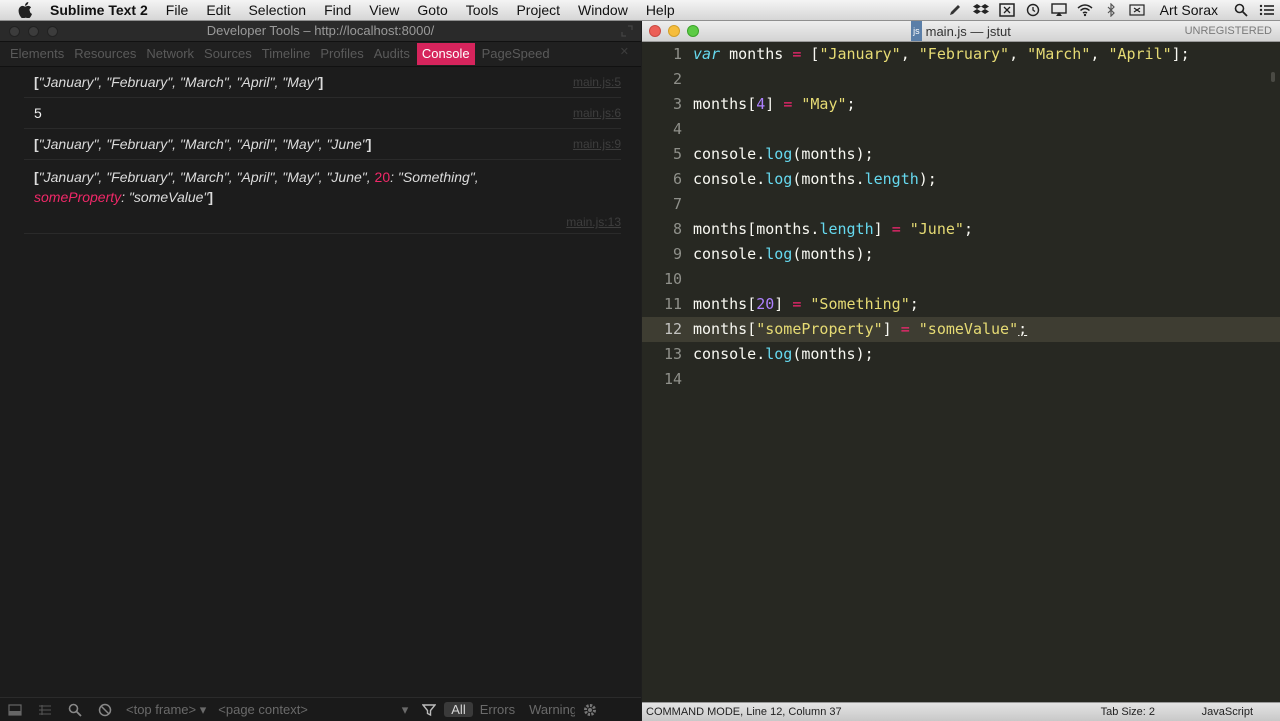  I want to click on log-prop-value: : "someValue", so click(165, 197).